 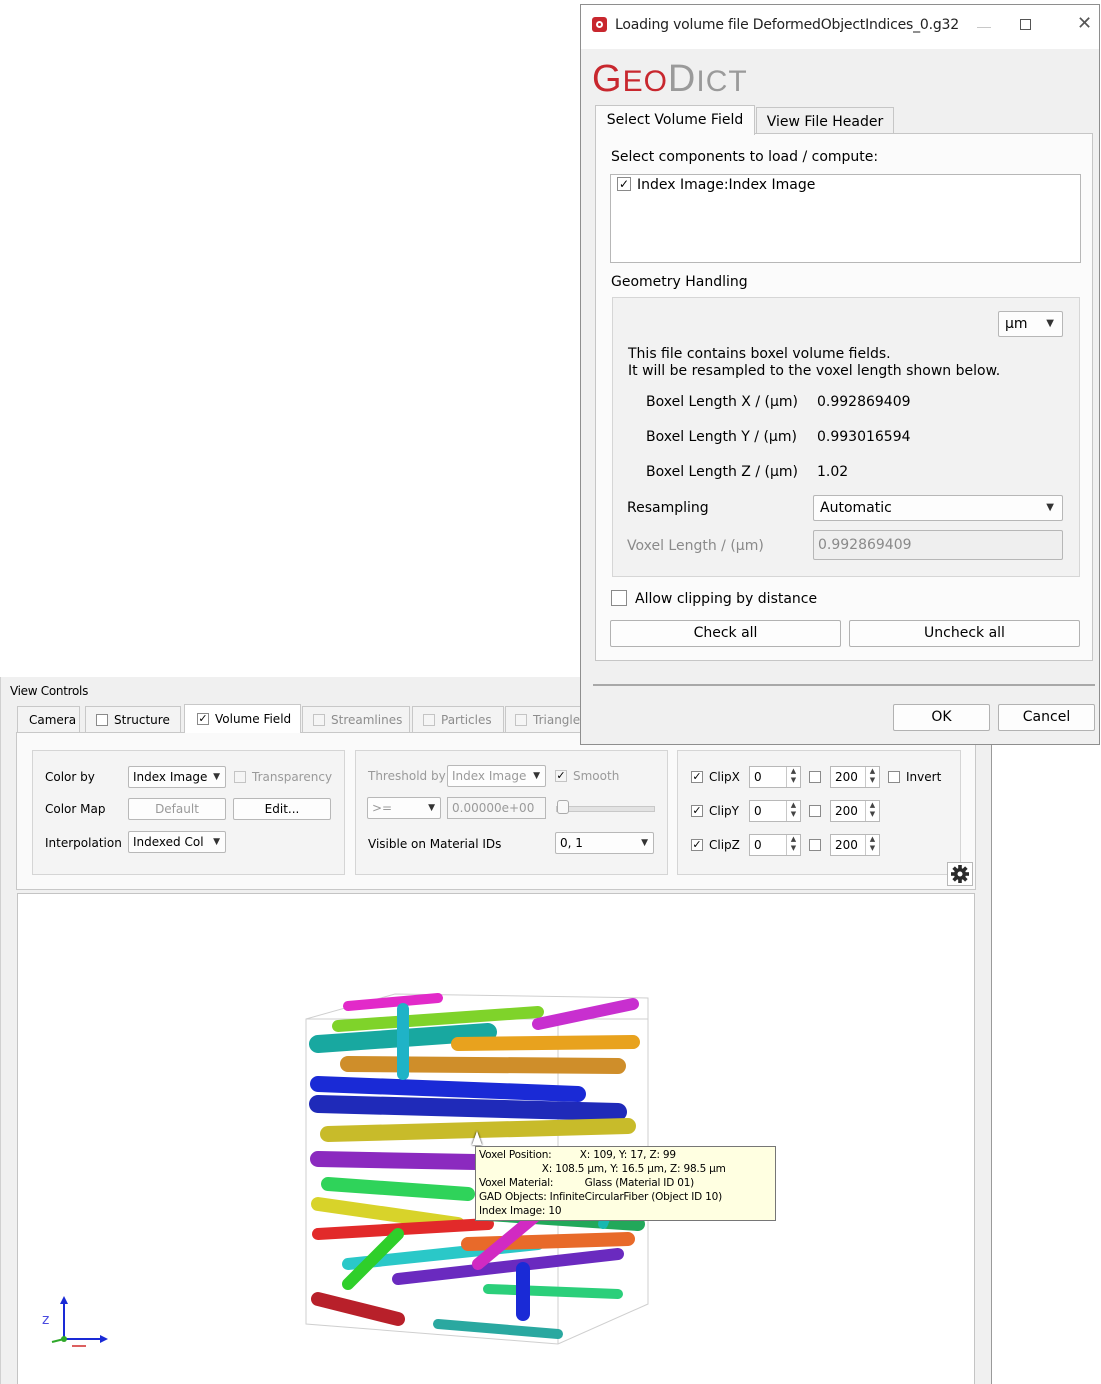 What do you see at coordinates (602, 1169) in the screenshot?
I see `tooltip-line: X: 108.5 µm, Y: 16.5 µm, Z: 98.5 µm` at bounding box center [602, 1169].